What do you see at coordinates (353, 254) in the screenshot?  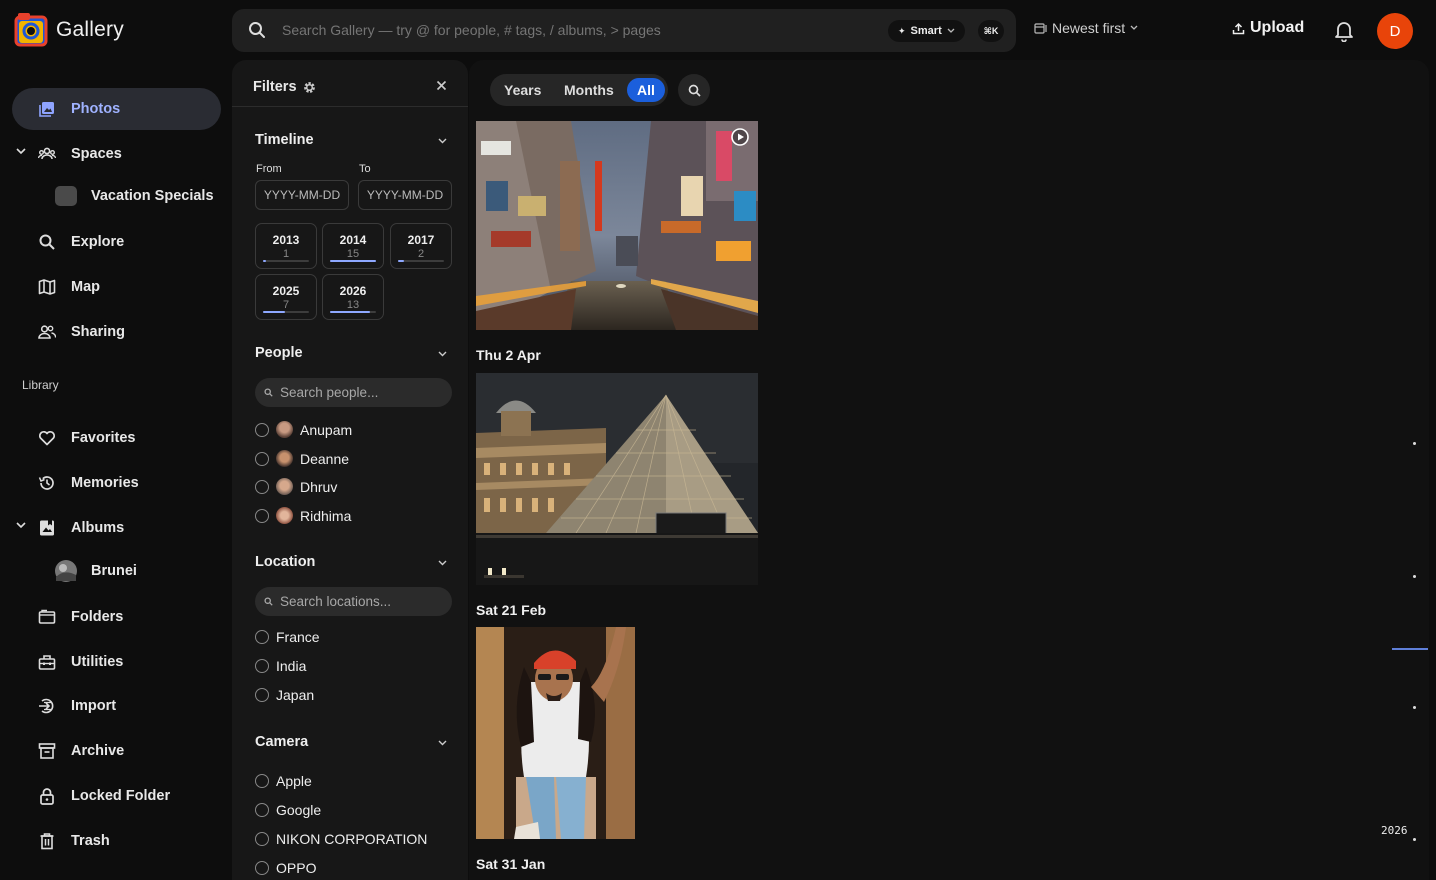 I see `year-count: 15` at bounding box center [353, 254].